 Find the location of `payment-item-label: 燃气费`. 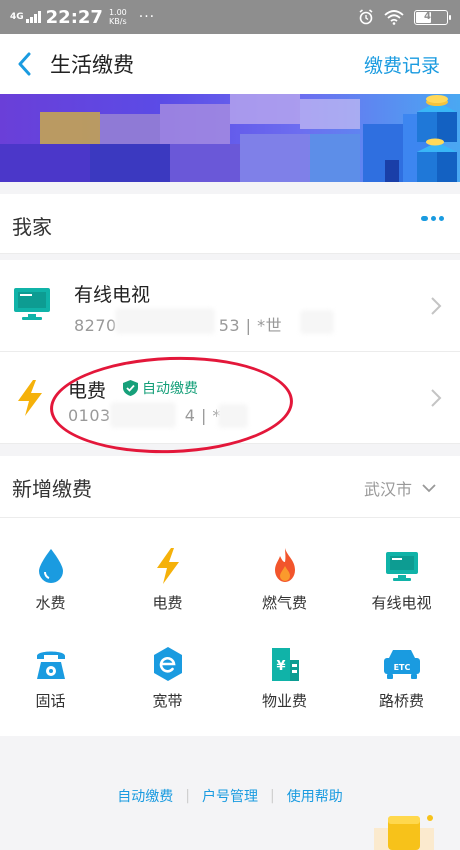

payment-item-label: 燃气费 is located at coordinates (284, 603).